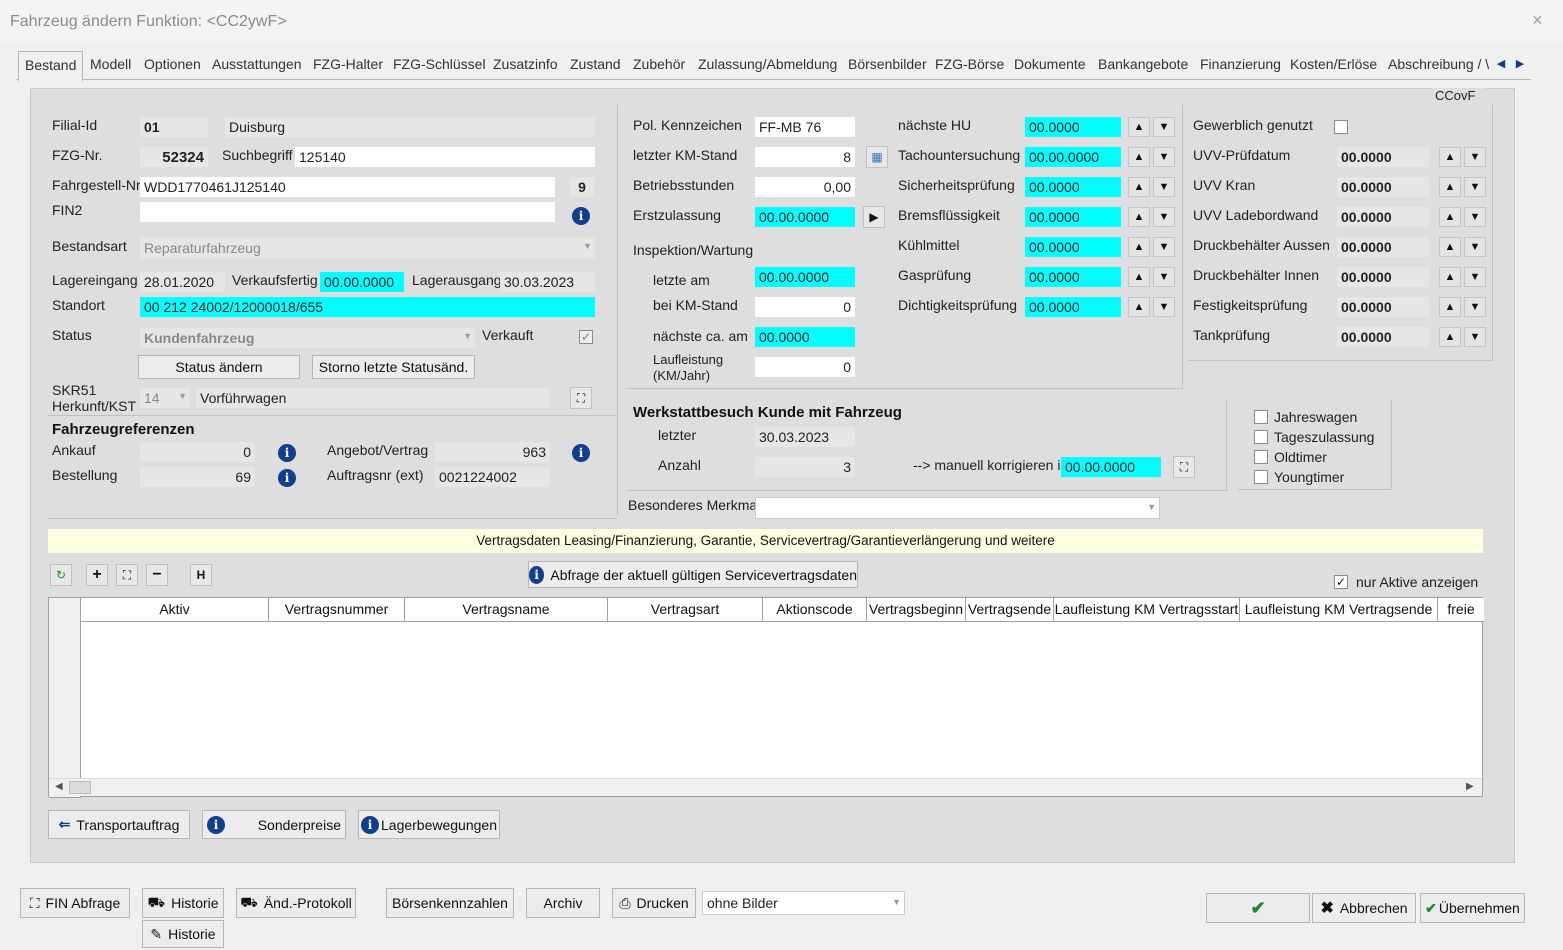  Describe the element at coordinates (362, 282) in the screenshot. I see `verkaufsfertig-field: 00.00.0000` at that location.